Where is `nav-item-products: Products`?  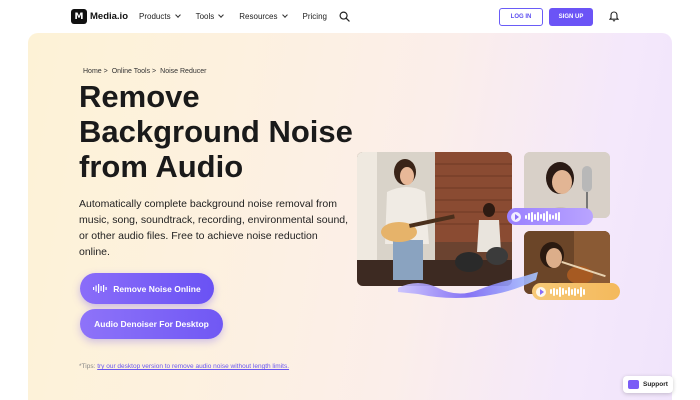
nav-item-products: Products is located at coordinates (160, 16).